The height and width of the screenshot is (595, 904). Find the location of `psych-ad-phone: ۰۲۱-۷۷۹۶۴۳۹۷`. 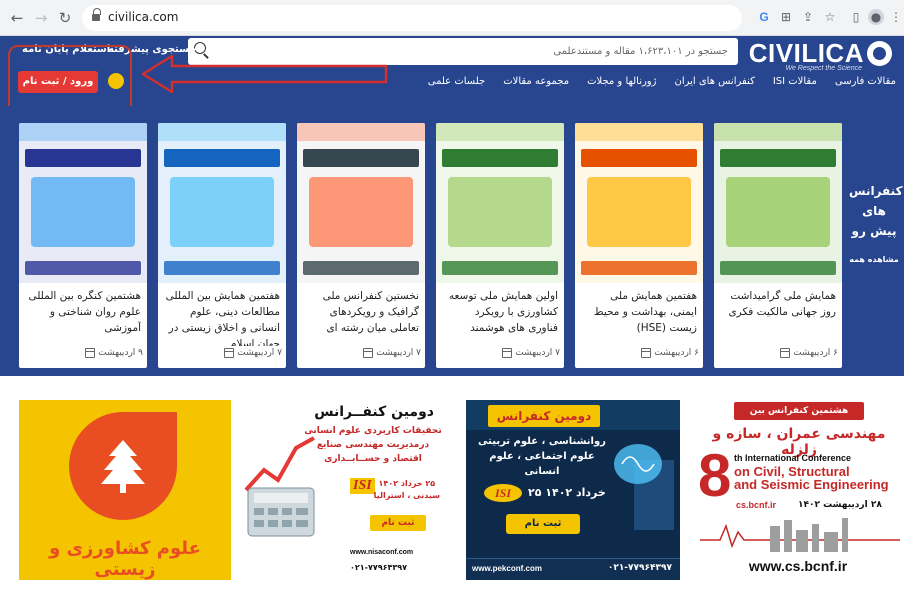

psych-ad-phone: ۰۲۱-۷۷۹۶۴۳۹۷ is located at coordinates (639, 568).